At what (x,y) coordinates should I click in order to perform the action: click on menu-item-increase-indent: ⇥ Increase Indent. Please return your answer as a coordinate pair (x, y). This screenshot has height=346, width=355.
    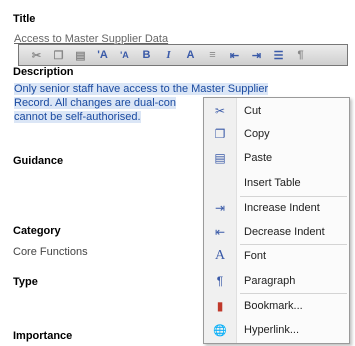
    Looking at the image, I should click on (276, 208).